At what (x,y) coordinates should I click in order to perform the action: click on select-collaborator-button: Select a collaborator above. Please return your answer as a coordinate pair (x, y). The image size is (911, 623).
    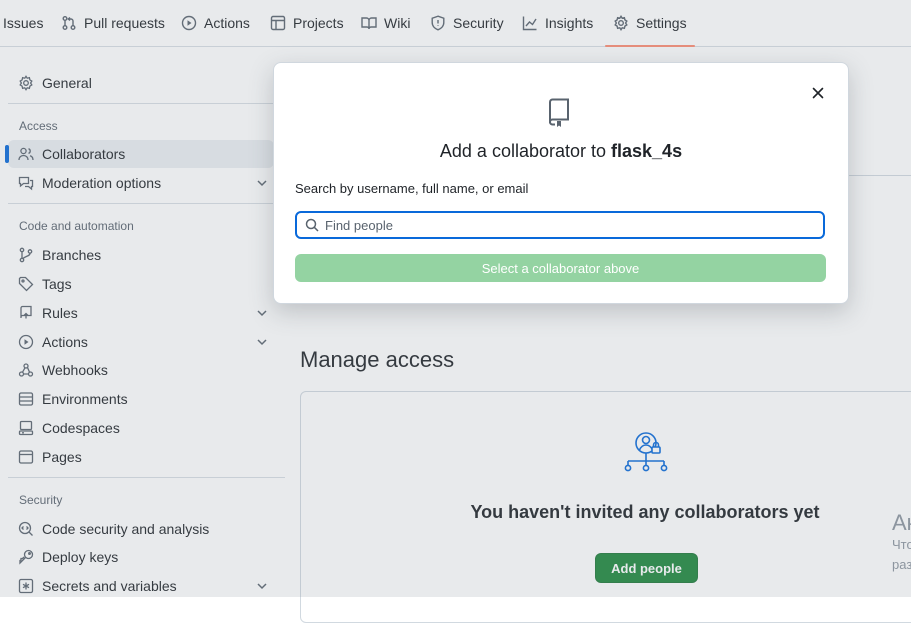
    Looking at the image, I should click on (560, 268).